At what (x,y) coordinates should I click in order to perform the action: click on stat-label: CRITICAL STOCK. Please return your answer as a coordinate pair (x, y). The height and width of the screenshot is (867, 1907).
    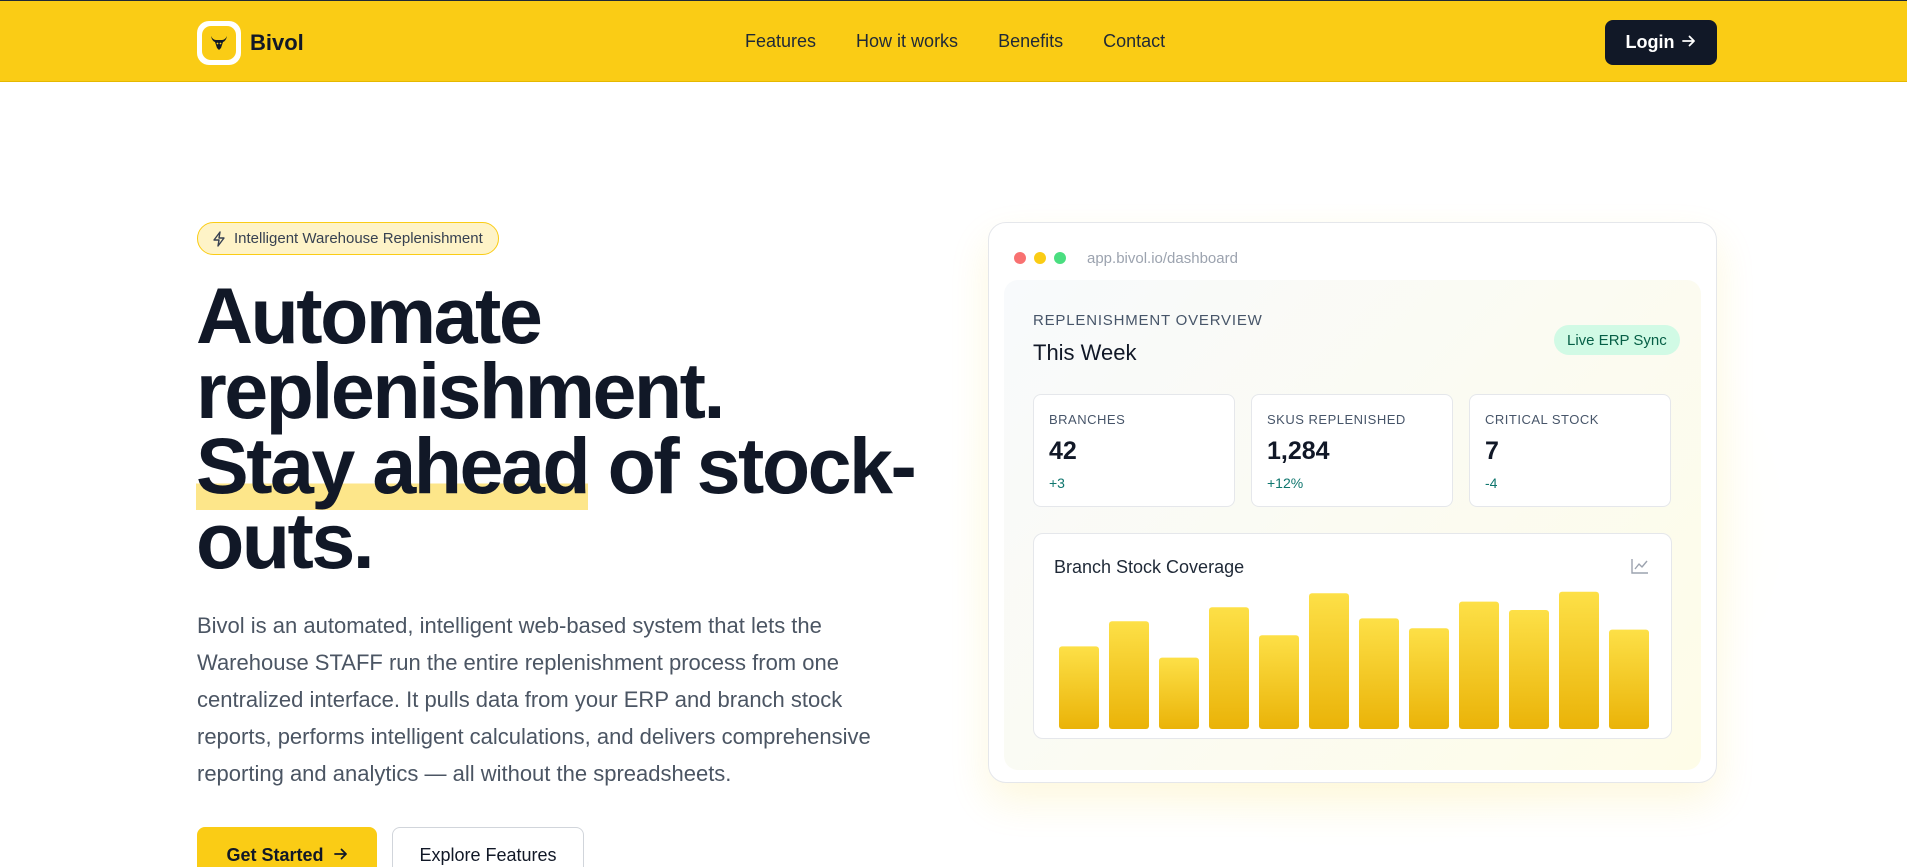
    Looking at the image, I should click on (1542, 419).